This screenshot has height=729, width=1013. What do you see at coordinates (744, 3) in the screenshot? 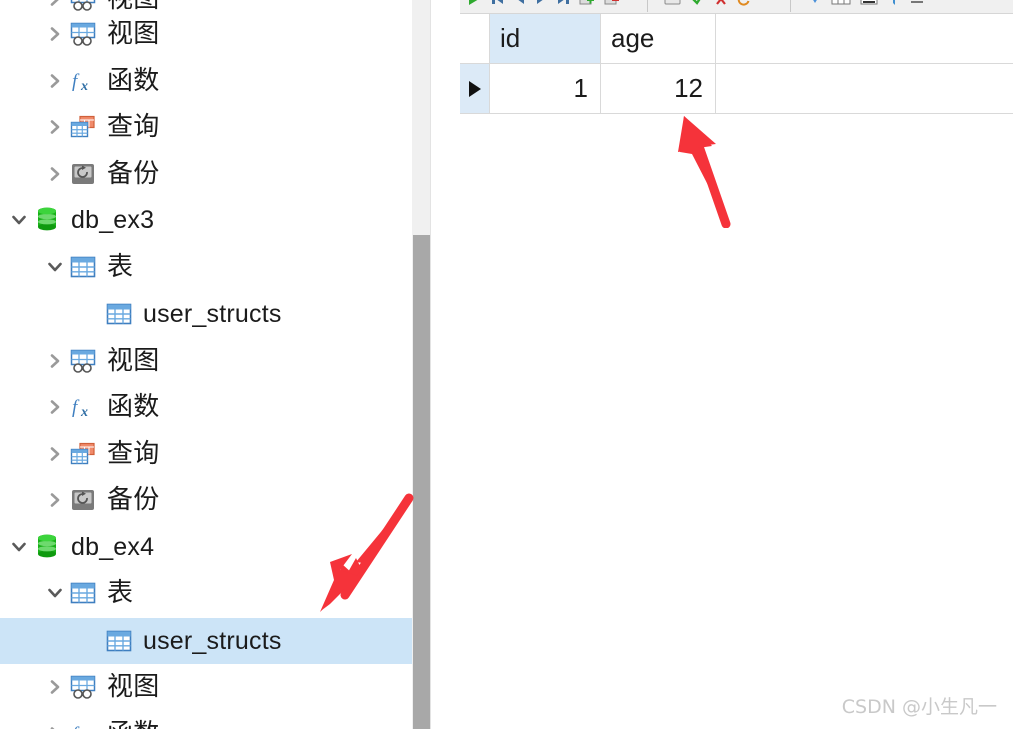
I see `refresh-icon` at bounding box center [744, 3].